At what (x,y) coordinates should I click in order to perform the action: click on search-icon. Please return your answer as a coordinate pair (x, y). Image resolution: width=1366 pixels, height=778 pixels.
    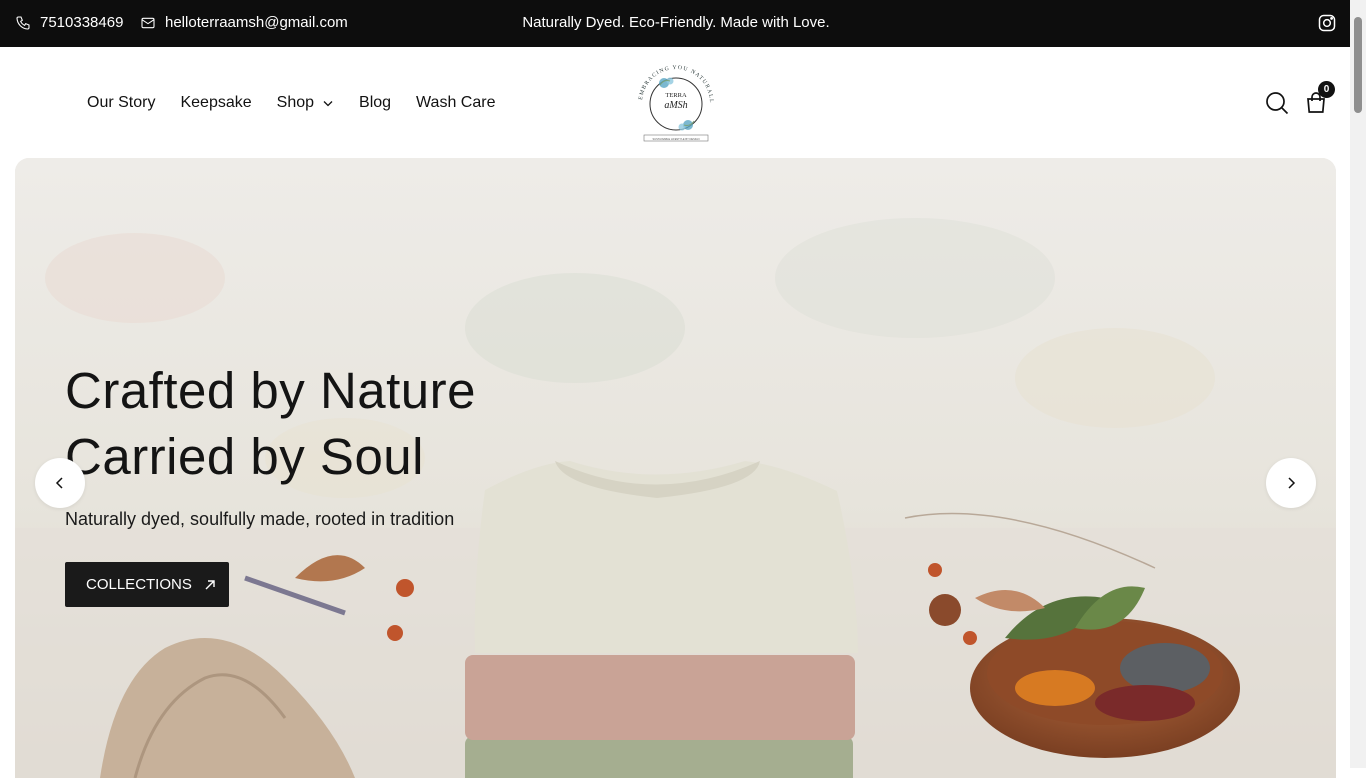
    Looking at the image, I should click on (1277, 103).